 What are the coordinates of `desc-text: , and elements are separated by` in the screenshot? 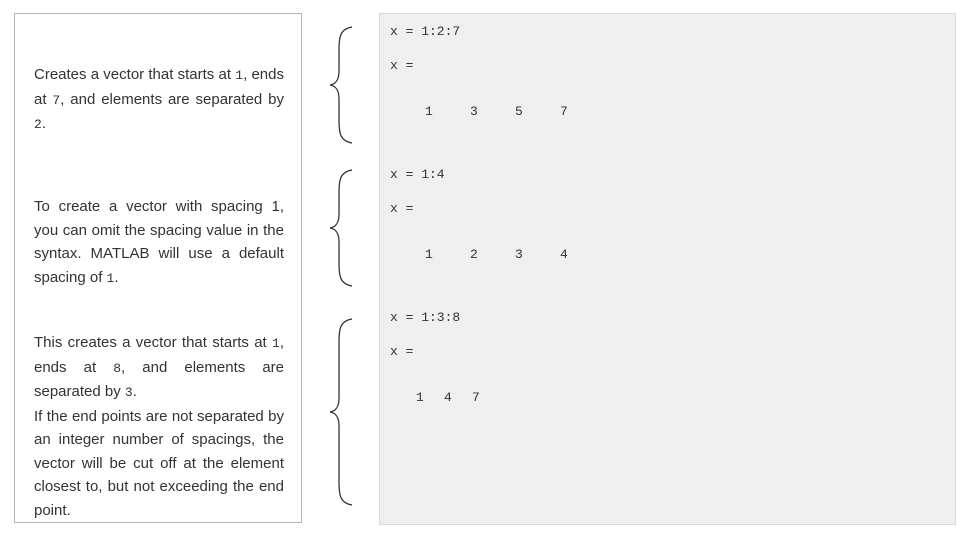 It's located at (172, 99).